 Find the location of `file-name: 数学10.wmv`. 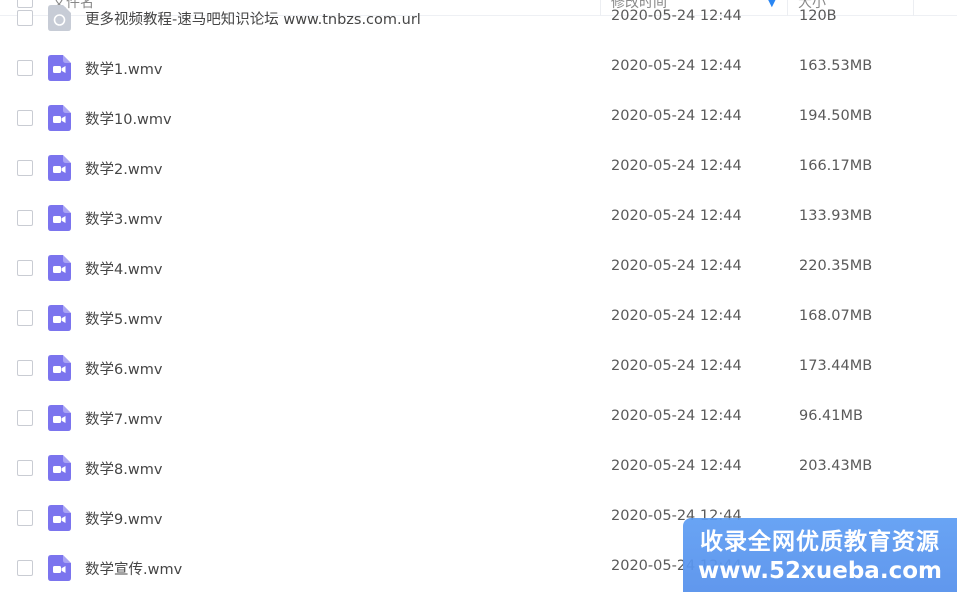

file-name: 数学10.wmv is located at coordinates (128, 118).